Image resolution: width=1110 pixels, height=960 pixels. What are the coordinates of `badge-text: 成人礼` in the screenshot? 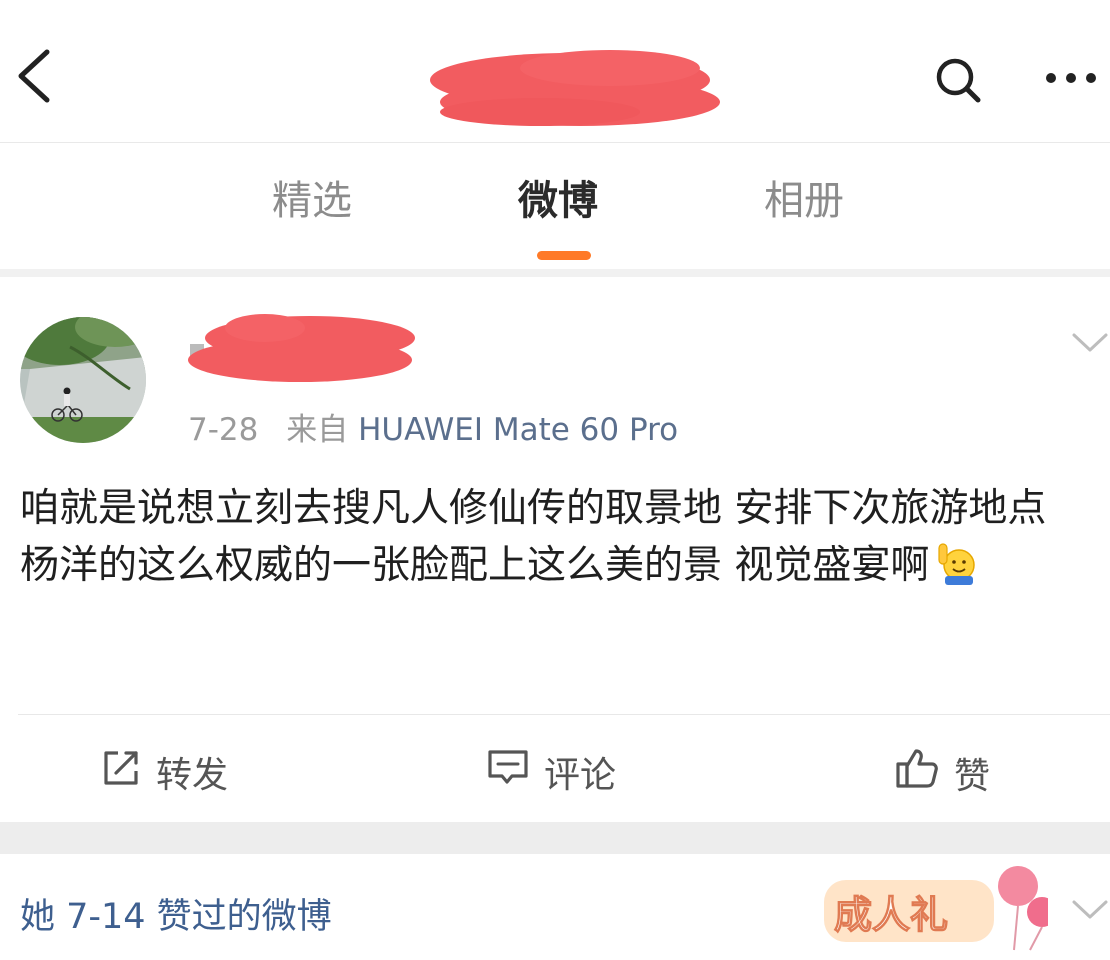 It's located at (891, 916).